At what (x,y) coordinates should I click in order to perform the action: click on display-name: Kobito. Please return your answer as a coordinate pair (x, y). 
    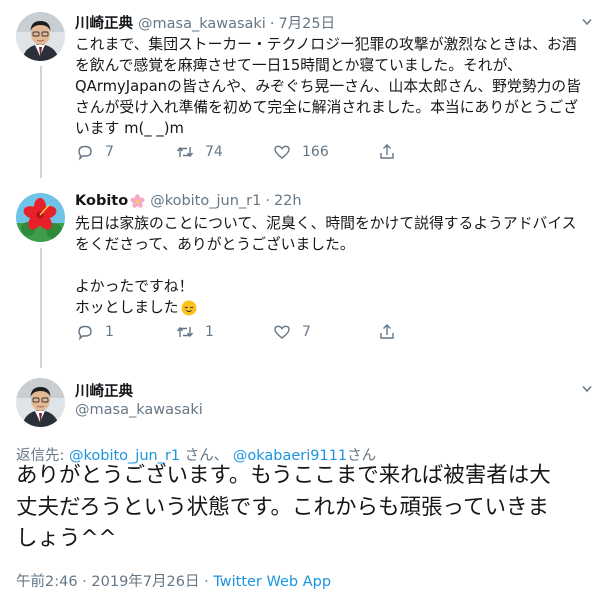
    Looking at the image, I should click on (101, 201).